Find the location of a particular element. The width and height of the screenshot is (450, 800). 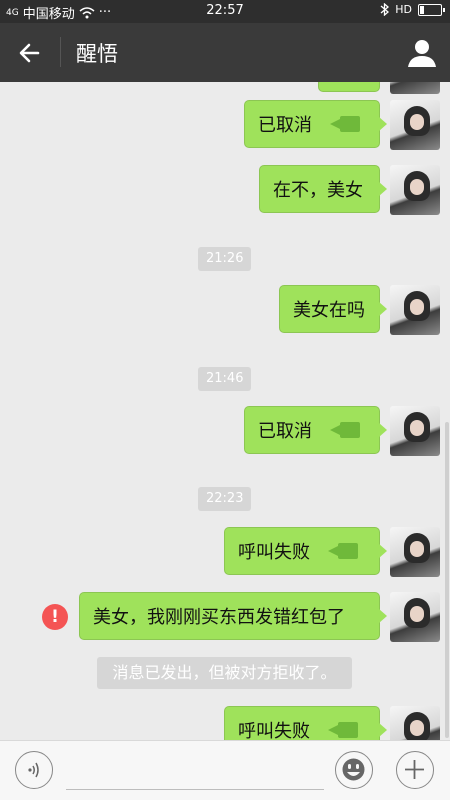

voice-icon is located at coordinates (33, 770).